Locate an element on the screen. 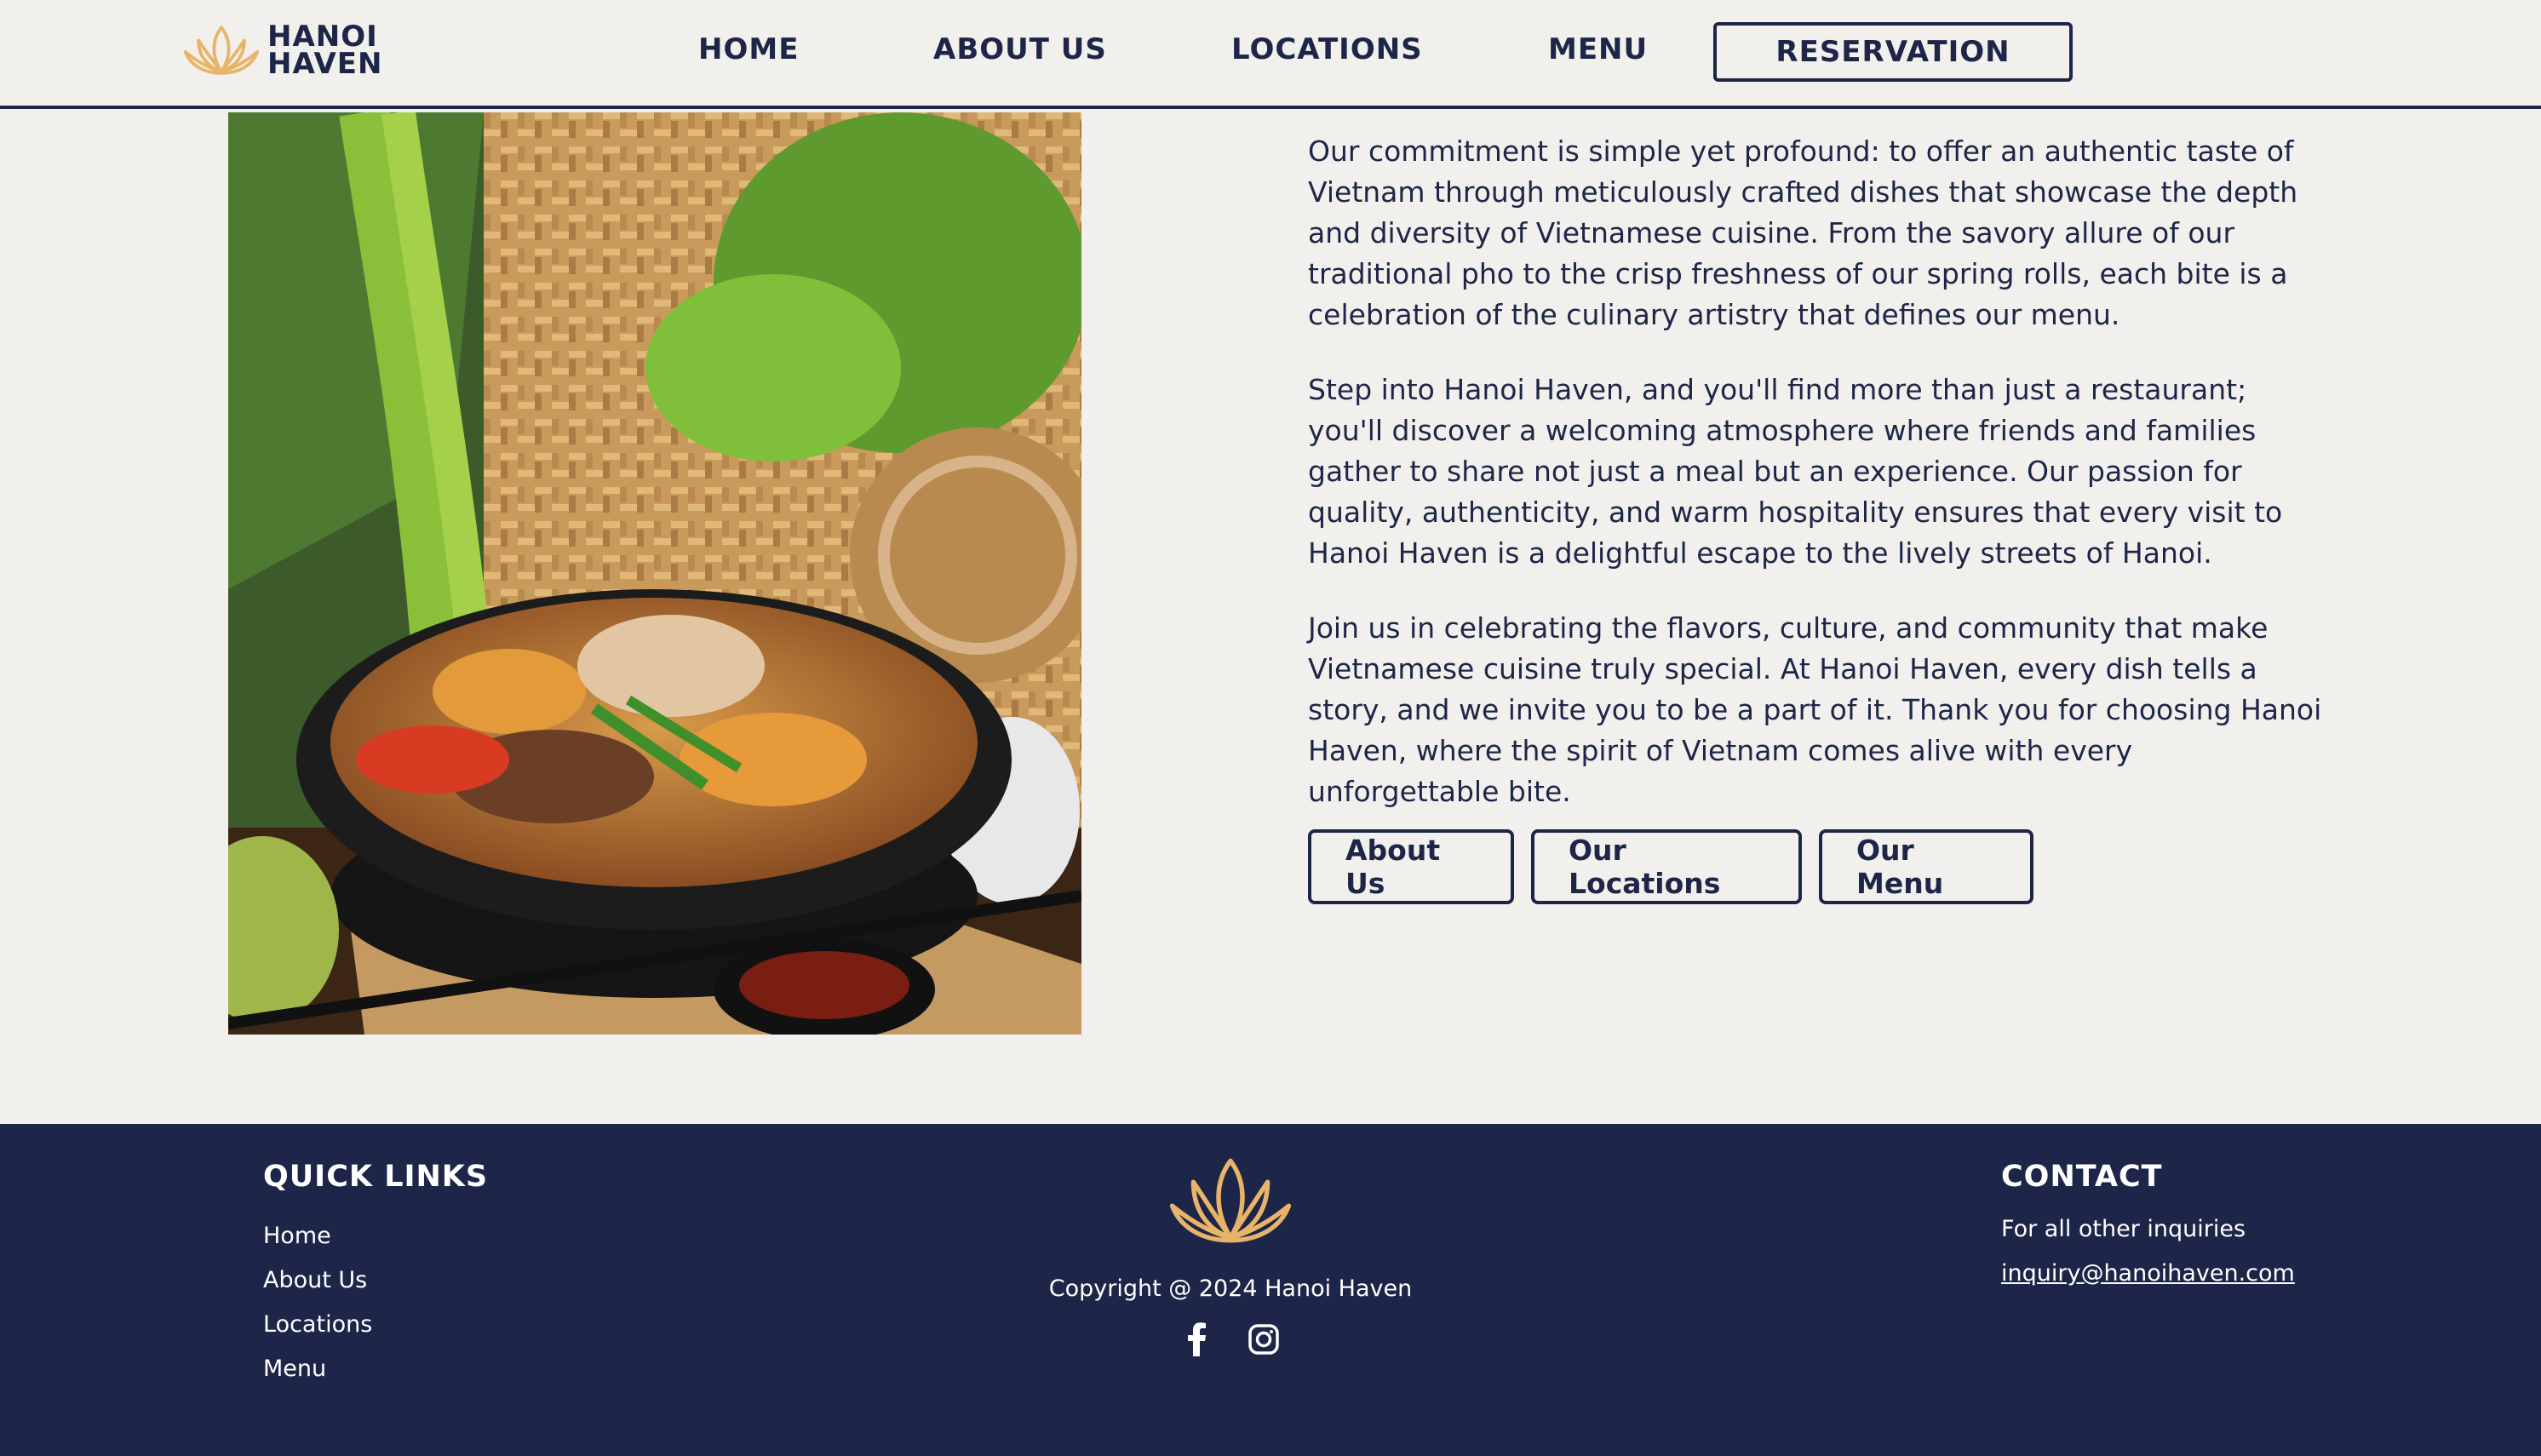 Image resolution: width=2541 pixels, height=1456 pixels. nav-home: HOME is located at coordinates (748, 49).